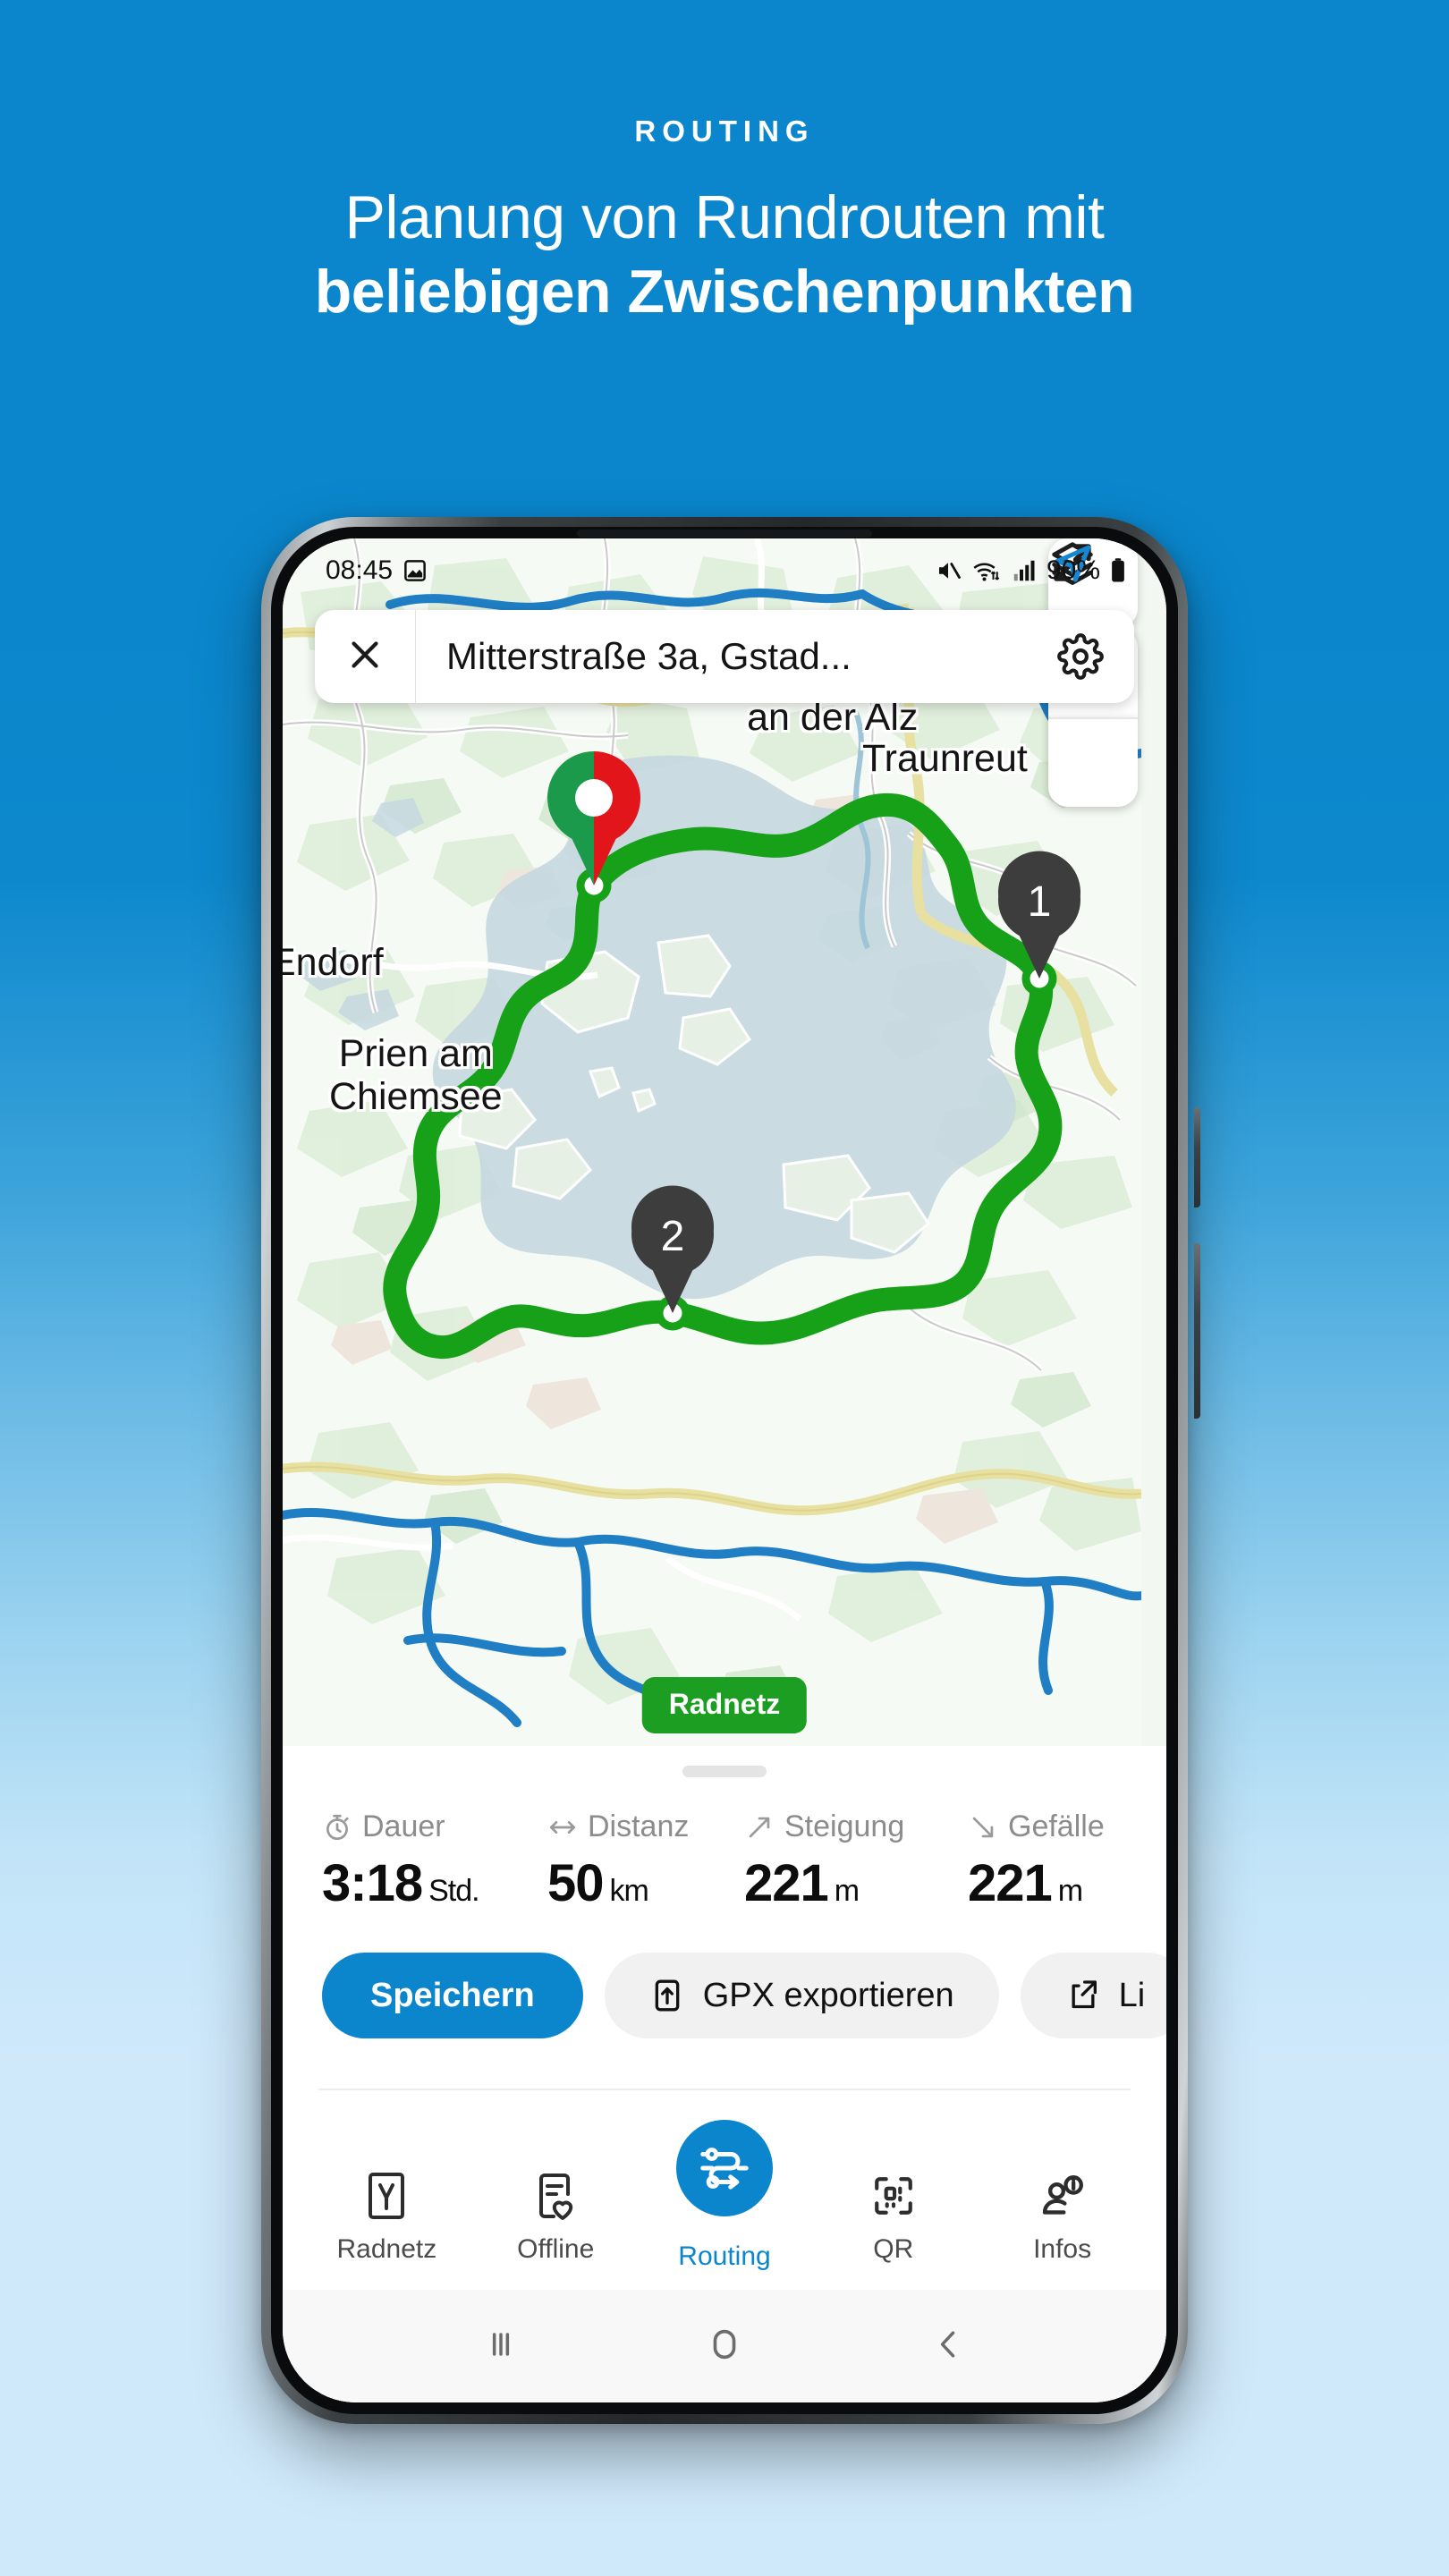 The width and height of the screenshot is (1449, 2576). Describe the element at coordinates (576, 1883) in the screenshot. I see `stat-distance-number: 50` at that location.